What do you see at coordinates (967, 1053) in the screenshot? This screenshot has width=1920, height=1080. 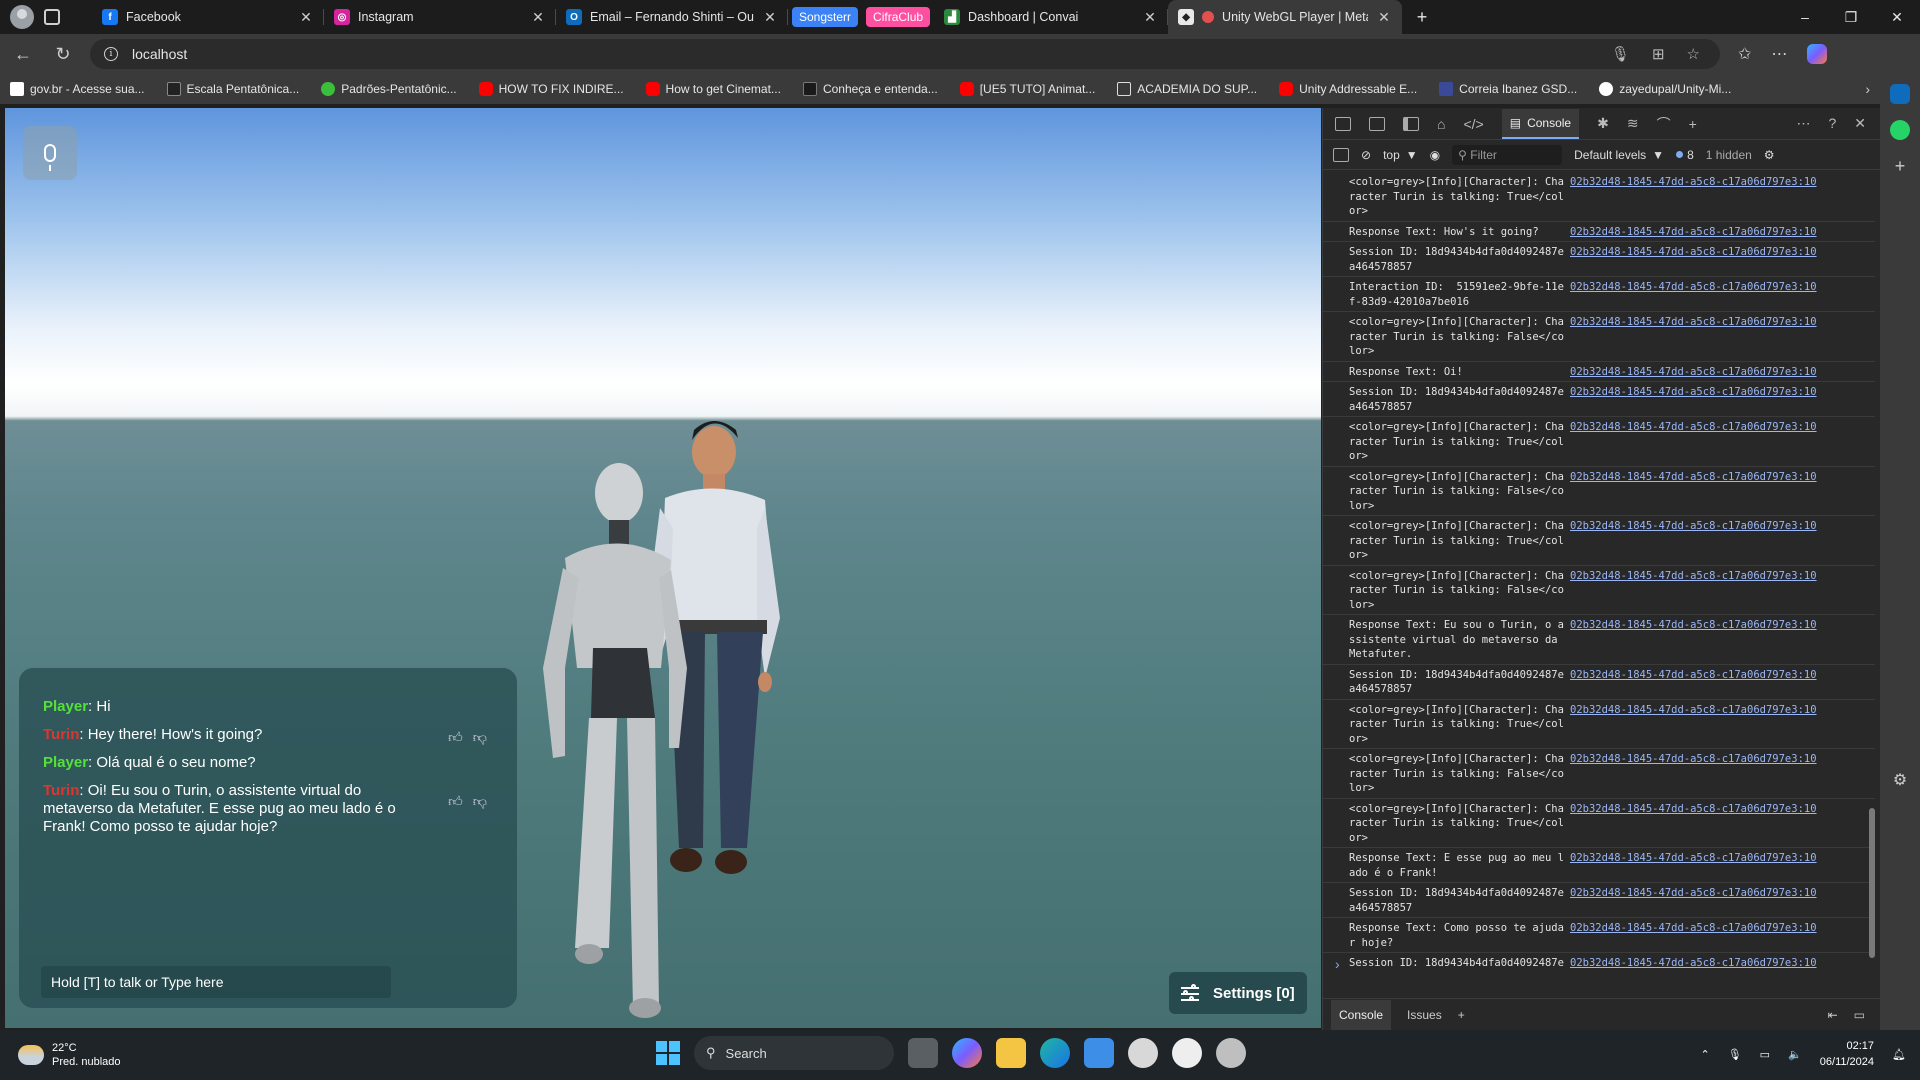 I see `copilot-app-icon` at bounding box center [967, 1053].